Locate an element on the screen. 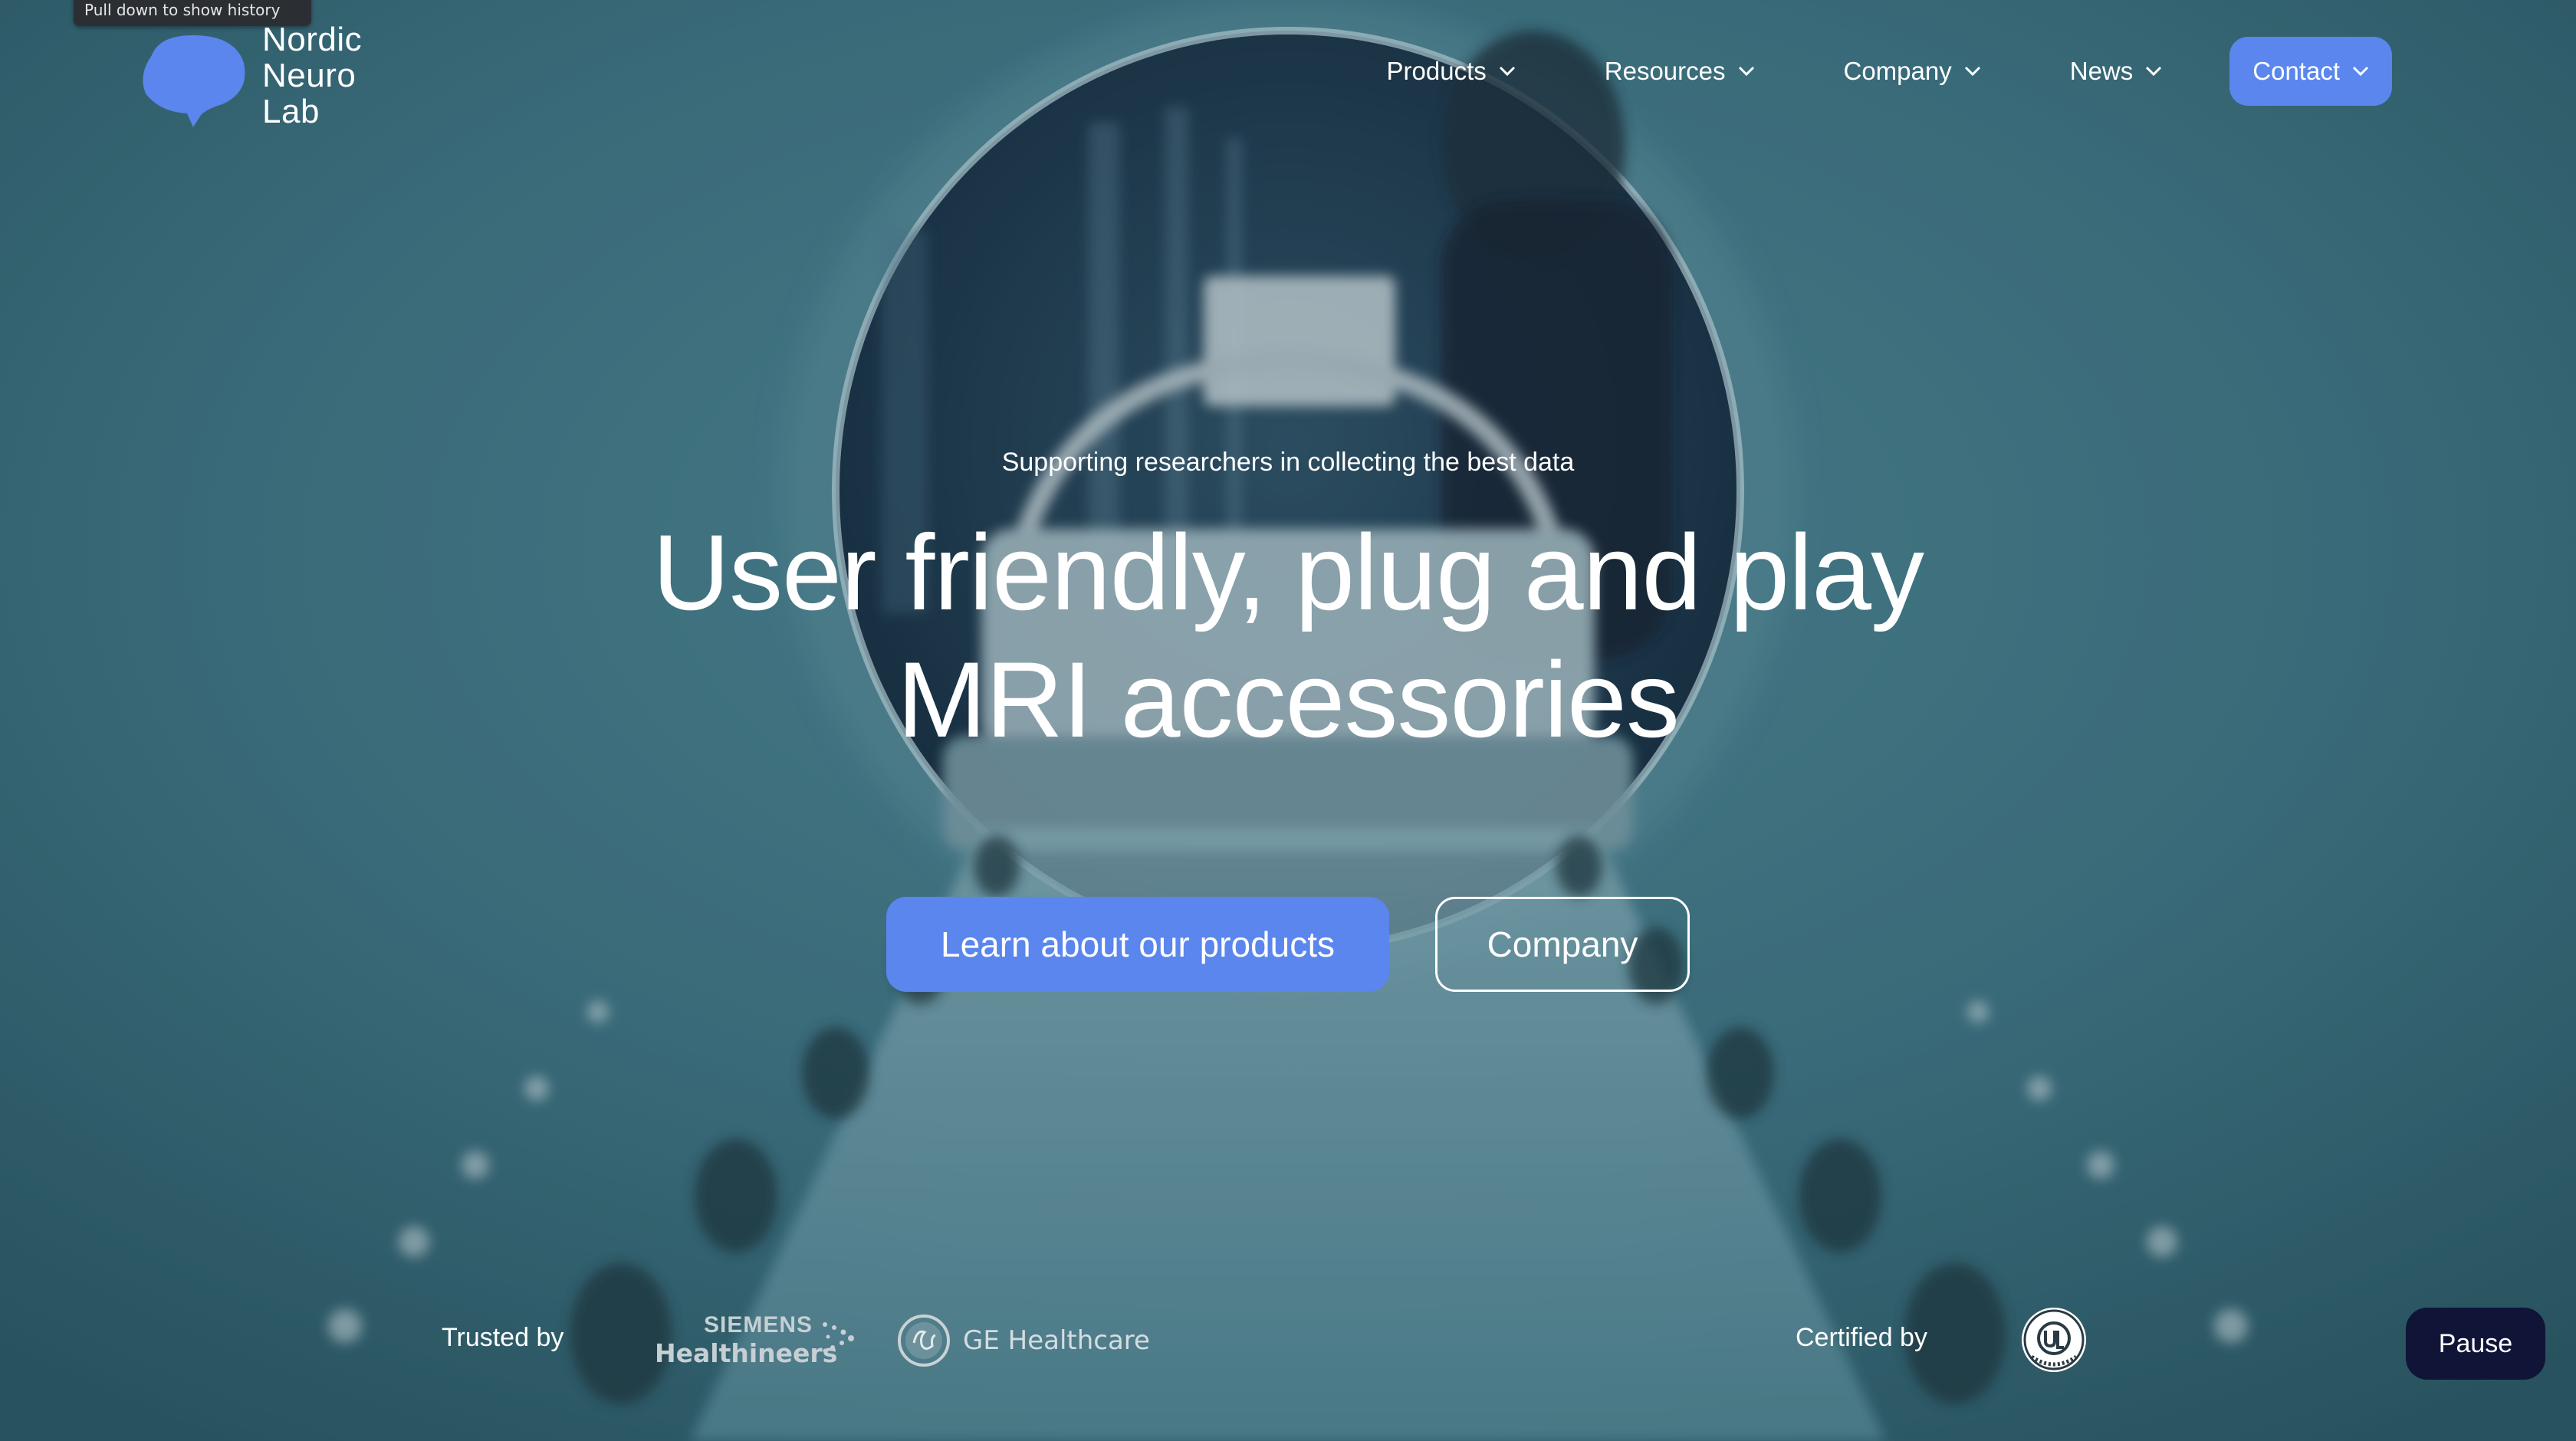 The height and width of the screenshot is (1441, 2576). brand-name: Nordic Neuro Lab is located at coordinates (312, 75).